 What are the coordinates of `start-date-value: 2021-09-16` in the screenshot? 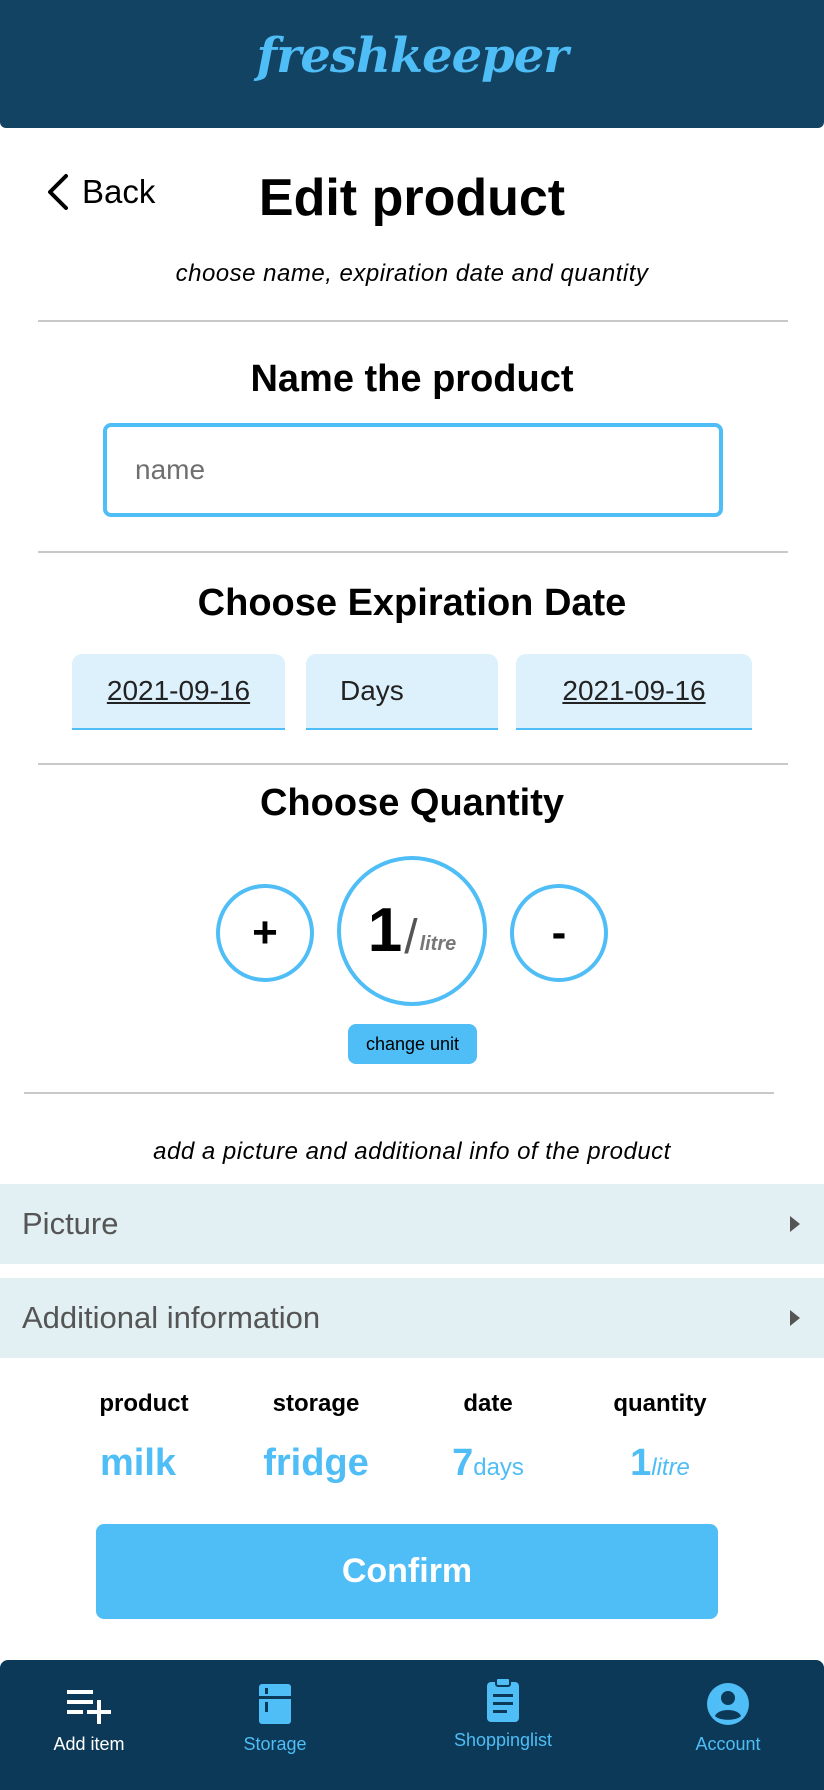 It's located at (178, 690).